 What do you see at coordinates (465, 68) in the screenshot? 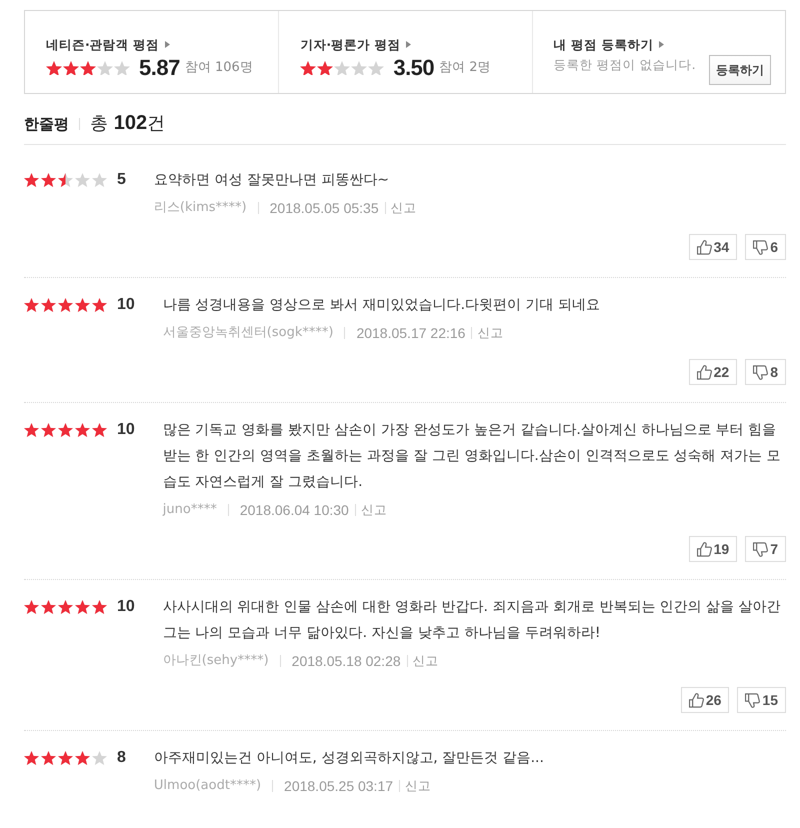
I see `participant-count: 참여 2명` at bounding box center [465, 68].